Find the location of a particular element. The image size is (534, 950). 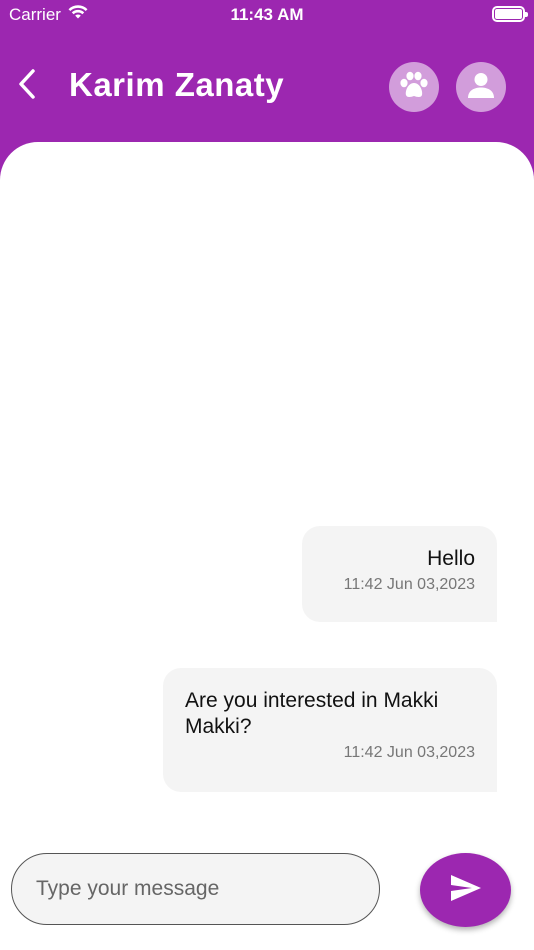

person-icon is located at coordinates (481, 87).